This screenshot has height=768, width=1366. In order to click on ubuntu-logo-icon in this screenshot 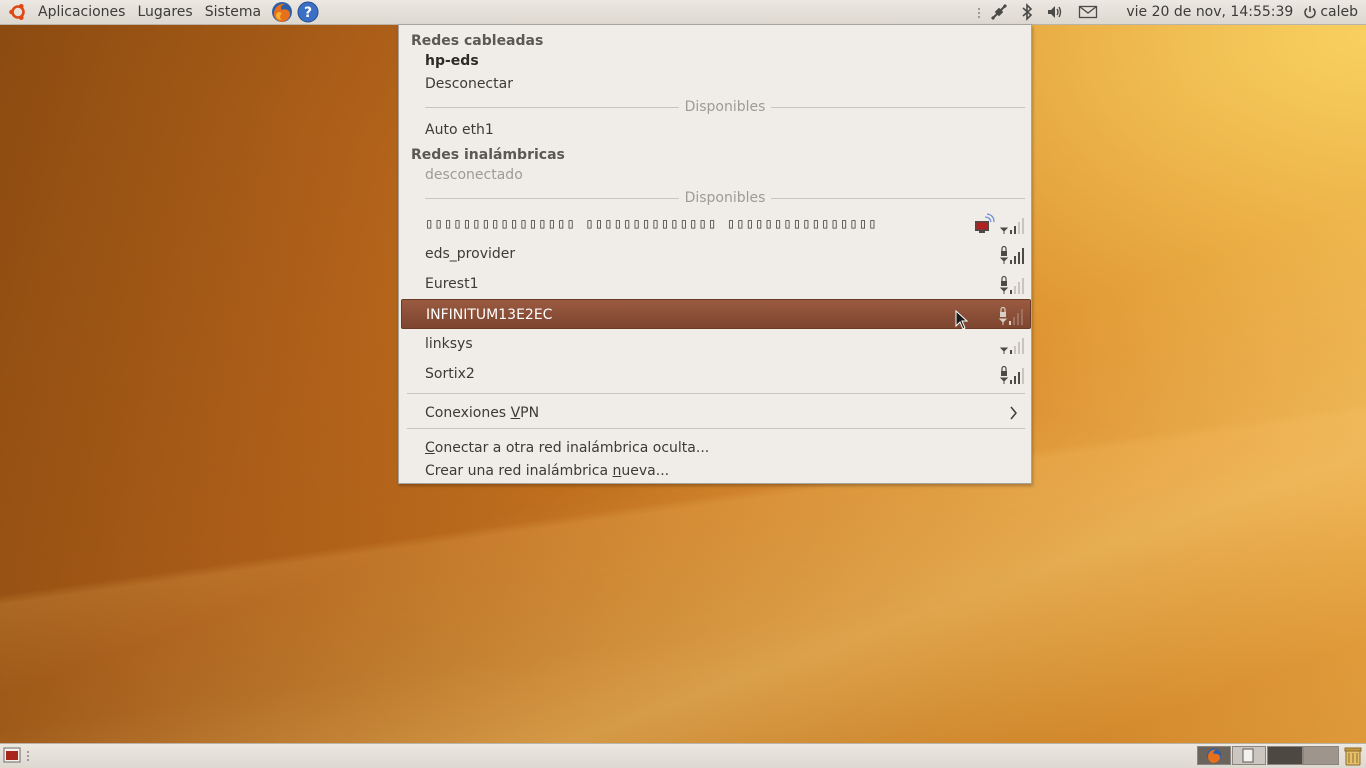, I will do `click(18, 12)`.